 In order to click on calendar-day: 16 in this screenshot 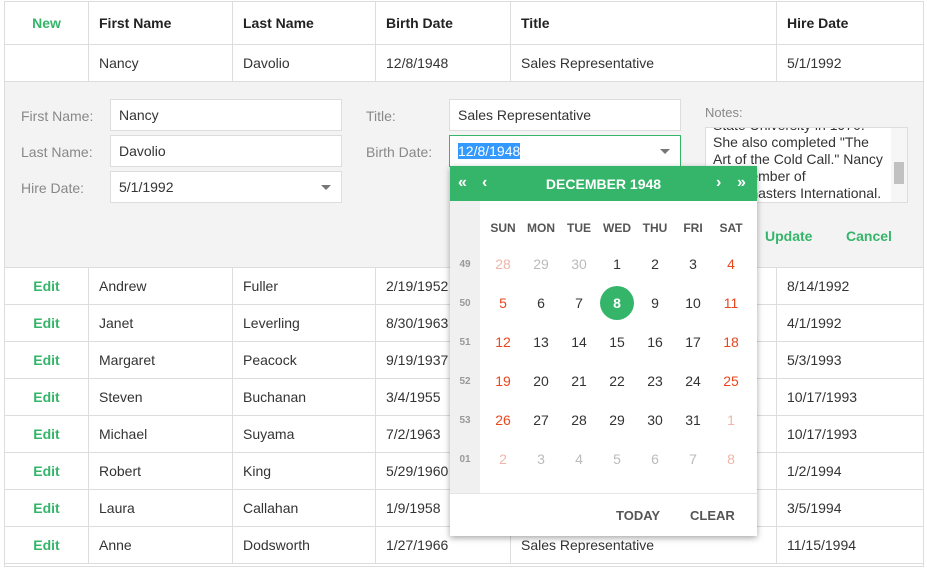, I will do `click(655, 342)`.